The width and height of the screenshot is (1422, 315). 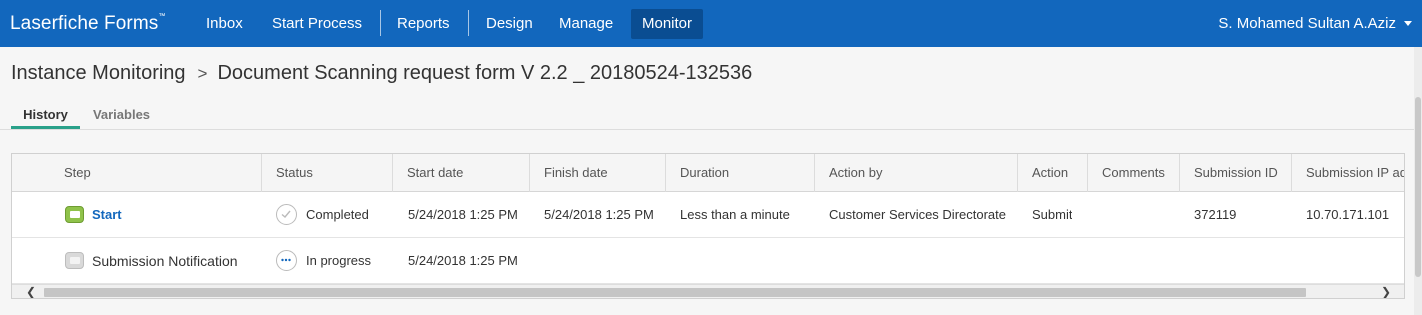 What do you see at coordinates (1348, 173) in the screenshot?
I see `col-submission-ip: Submission IP ad` at bounding box center [1348, 173].